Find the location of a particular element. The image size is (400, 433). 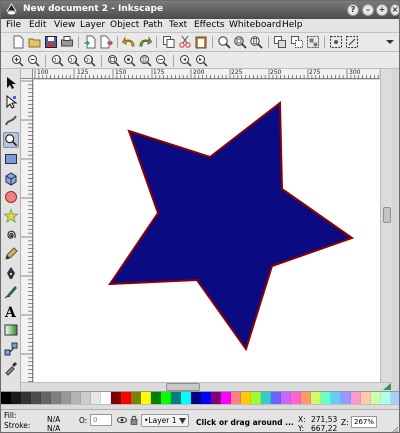

toolbar-overflow-chevron-down-icon is located at coordinates (390, 42).